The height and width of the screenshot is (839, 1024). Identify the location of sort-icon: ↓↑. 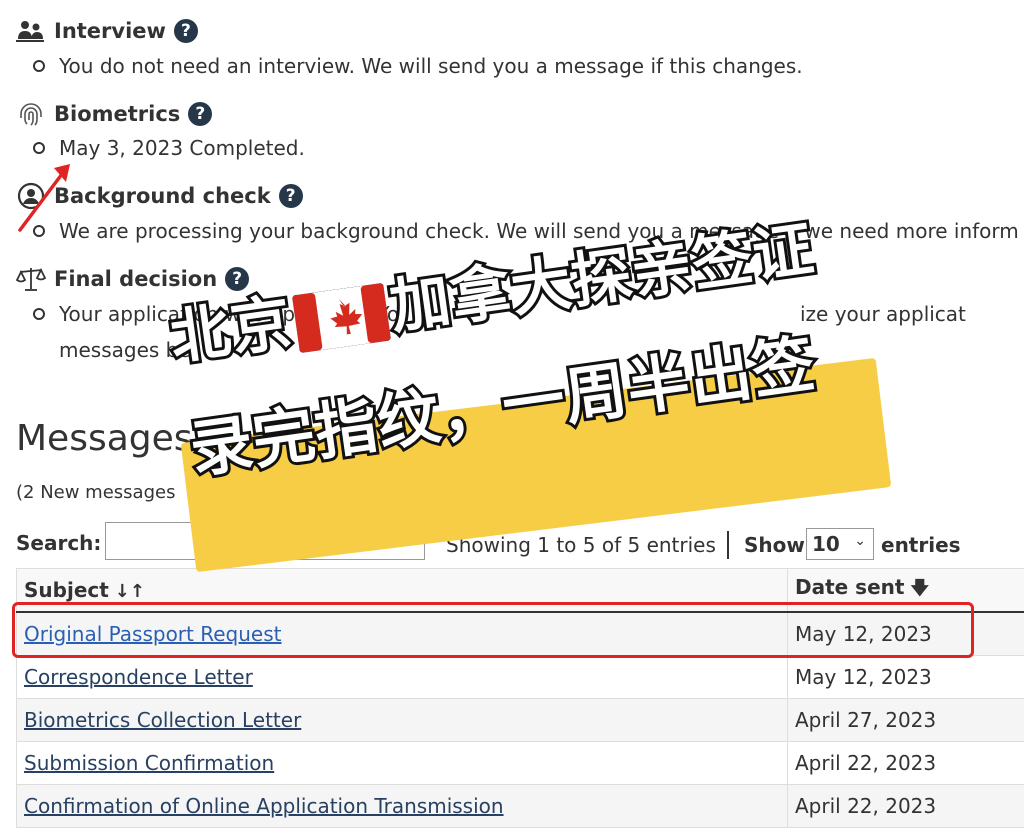
(129, 591).